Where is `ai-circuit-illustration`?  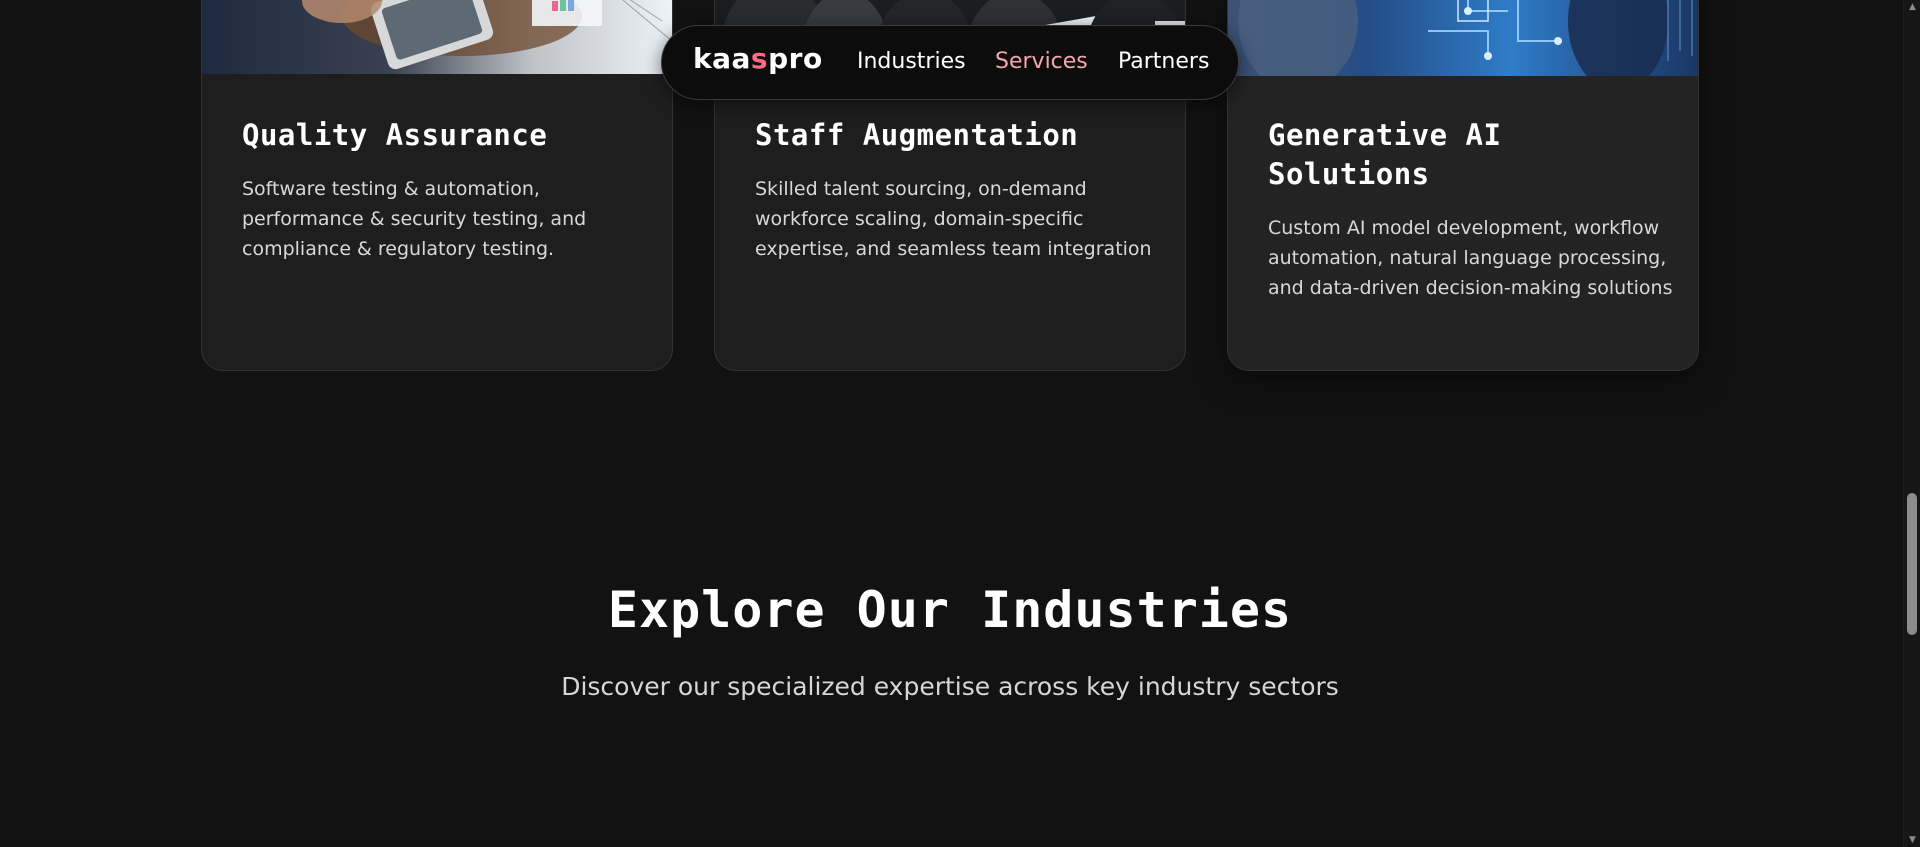
ai-circuit-illustration is located at coordinates (1463, 38).